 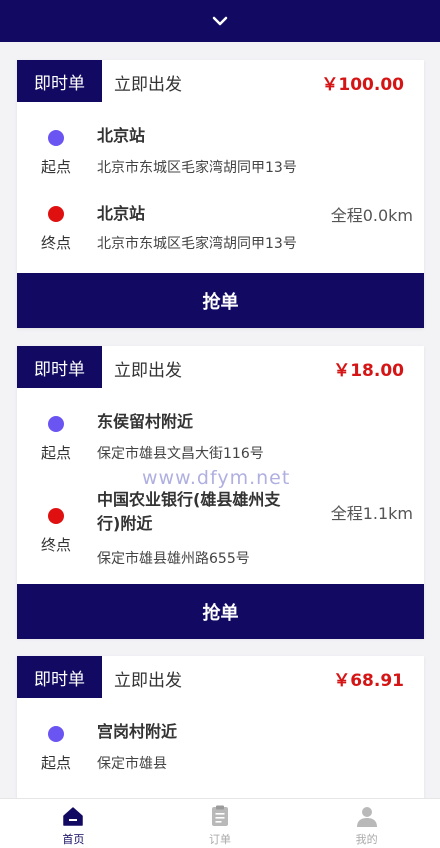 I want to click on order-price: ￥18.00, so click(x=368, y=371).